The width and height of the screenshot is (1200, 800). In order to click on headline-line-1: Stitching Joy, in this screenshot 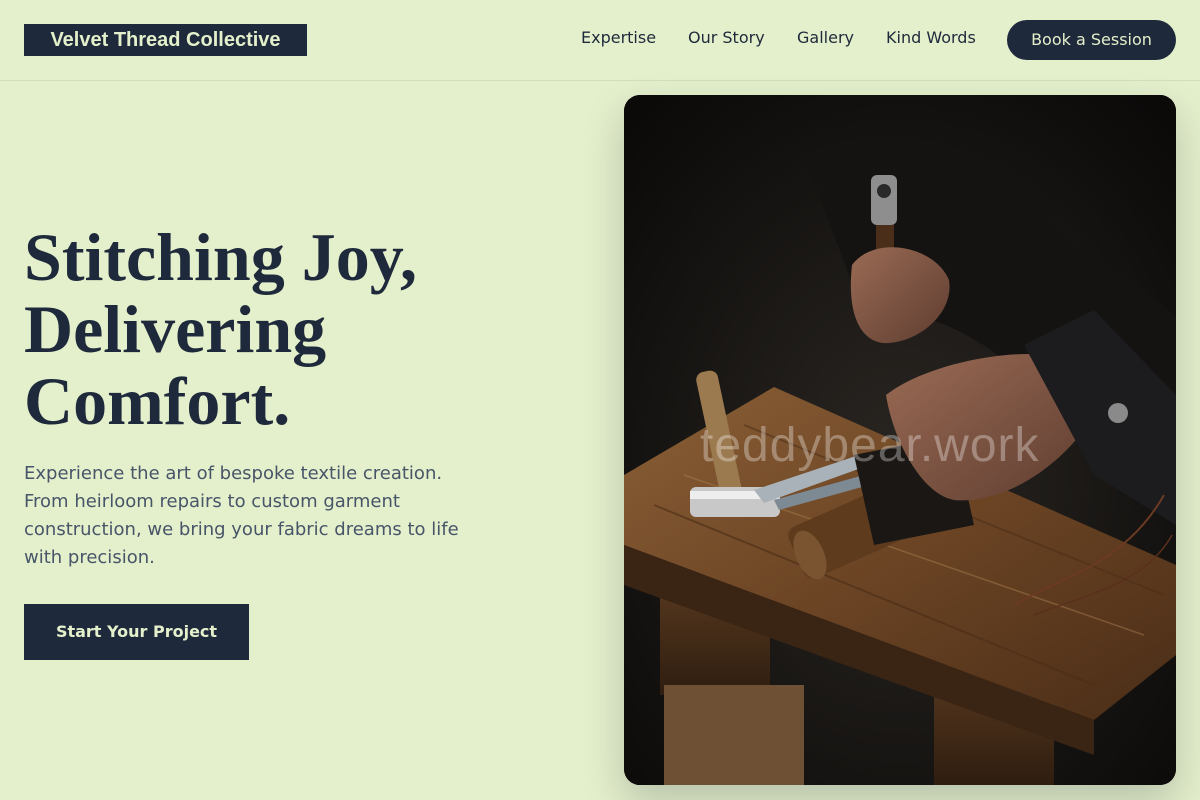, I will do `click(220, 257)`.